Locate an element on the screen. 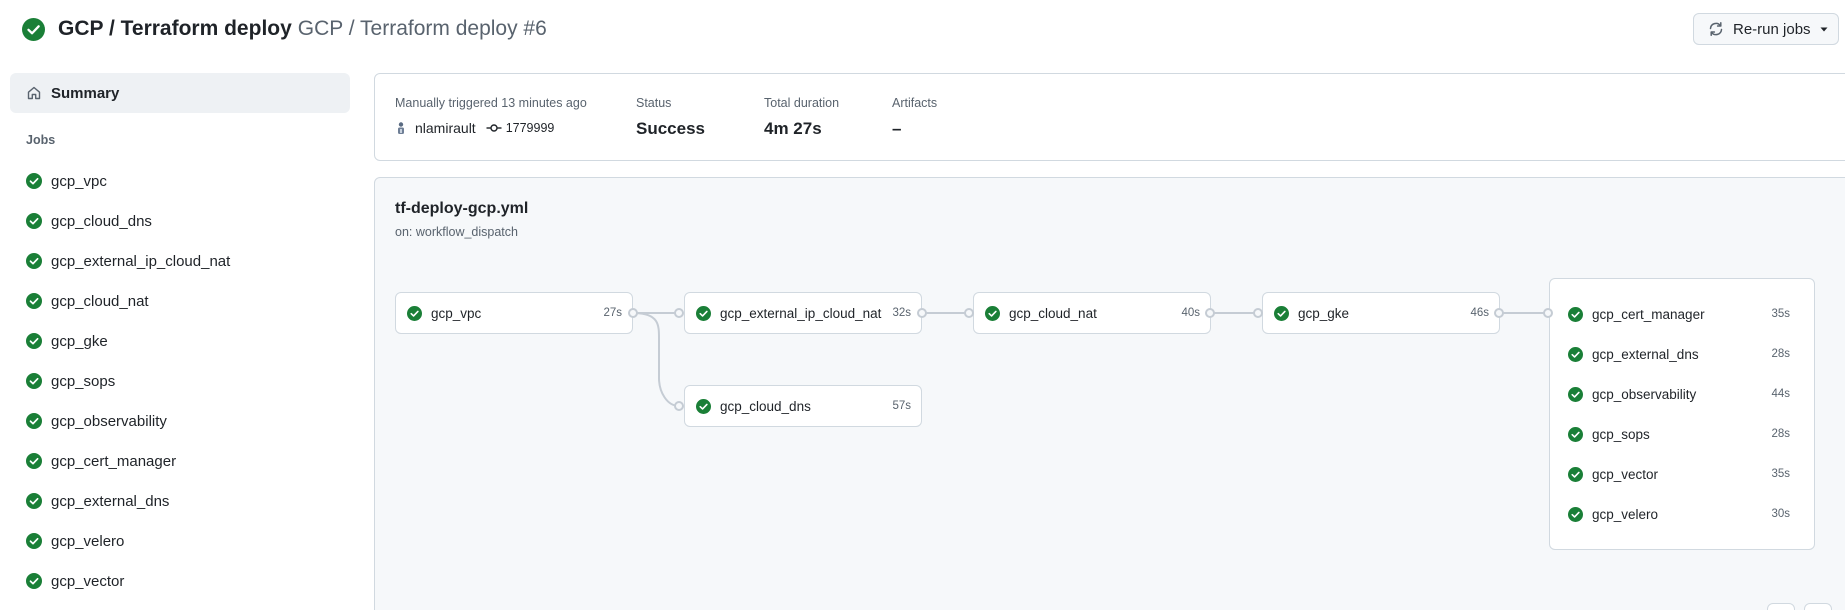 The width and height of the screenshot is (1845, 610). job-node-gcp-vector: gcp_vector 35s is located at coordinates (1683, 474).